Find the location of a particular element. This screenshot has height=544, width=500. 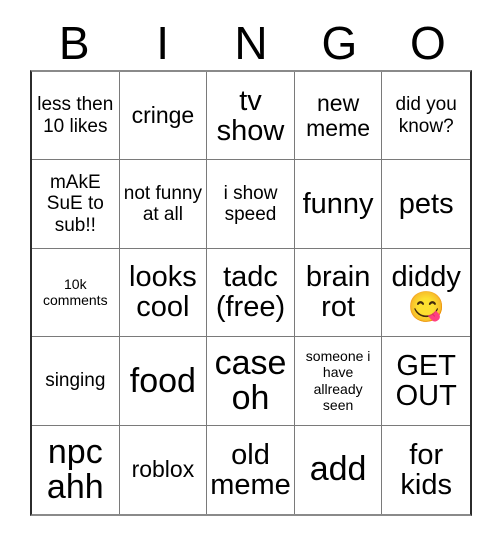

bingo-cell-label: npc ahh is located at coordinates (75, 469).